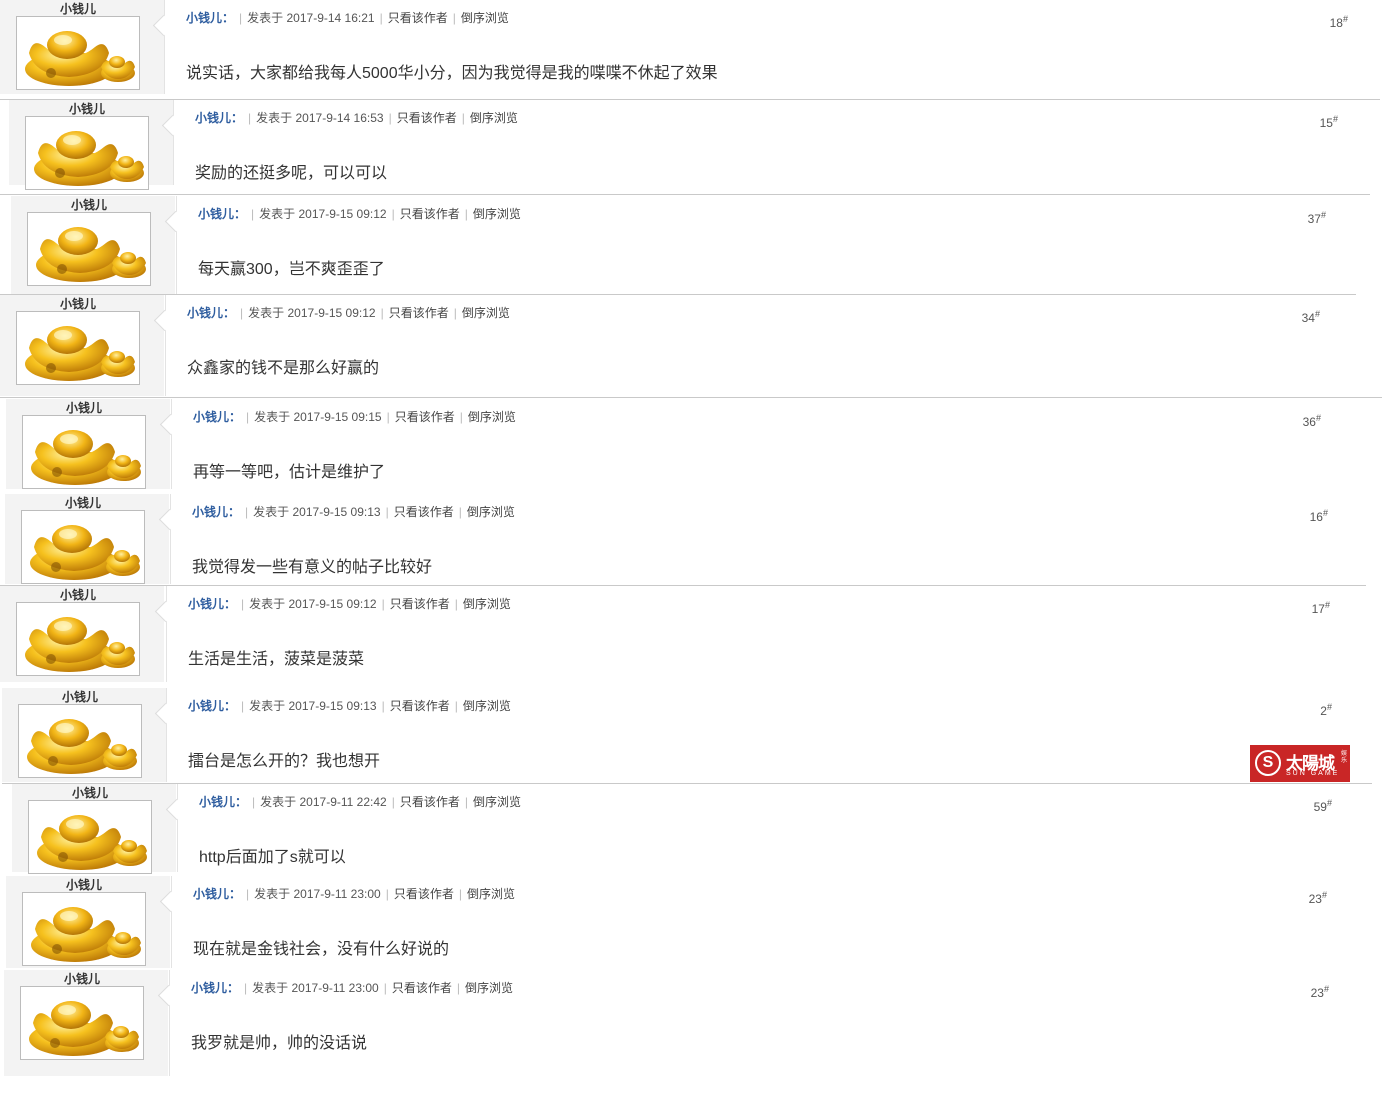 Image resolution: width=1388 pixels, height=1115 pixels. I want to click on post-content: 生活是生活，菠菜是菠菜, so click(276, 659).